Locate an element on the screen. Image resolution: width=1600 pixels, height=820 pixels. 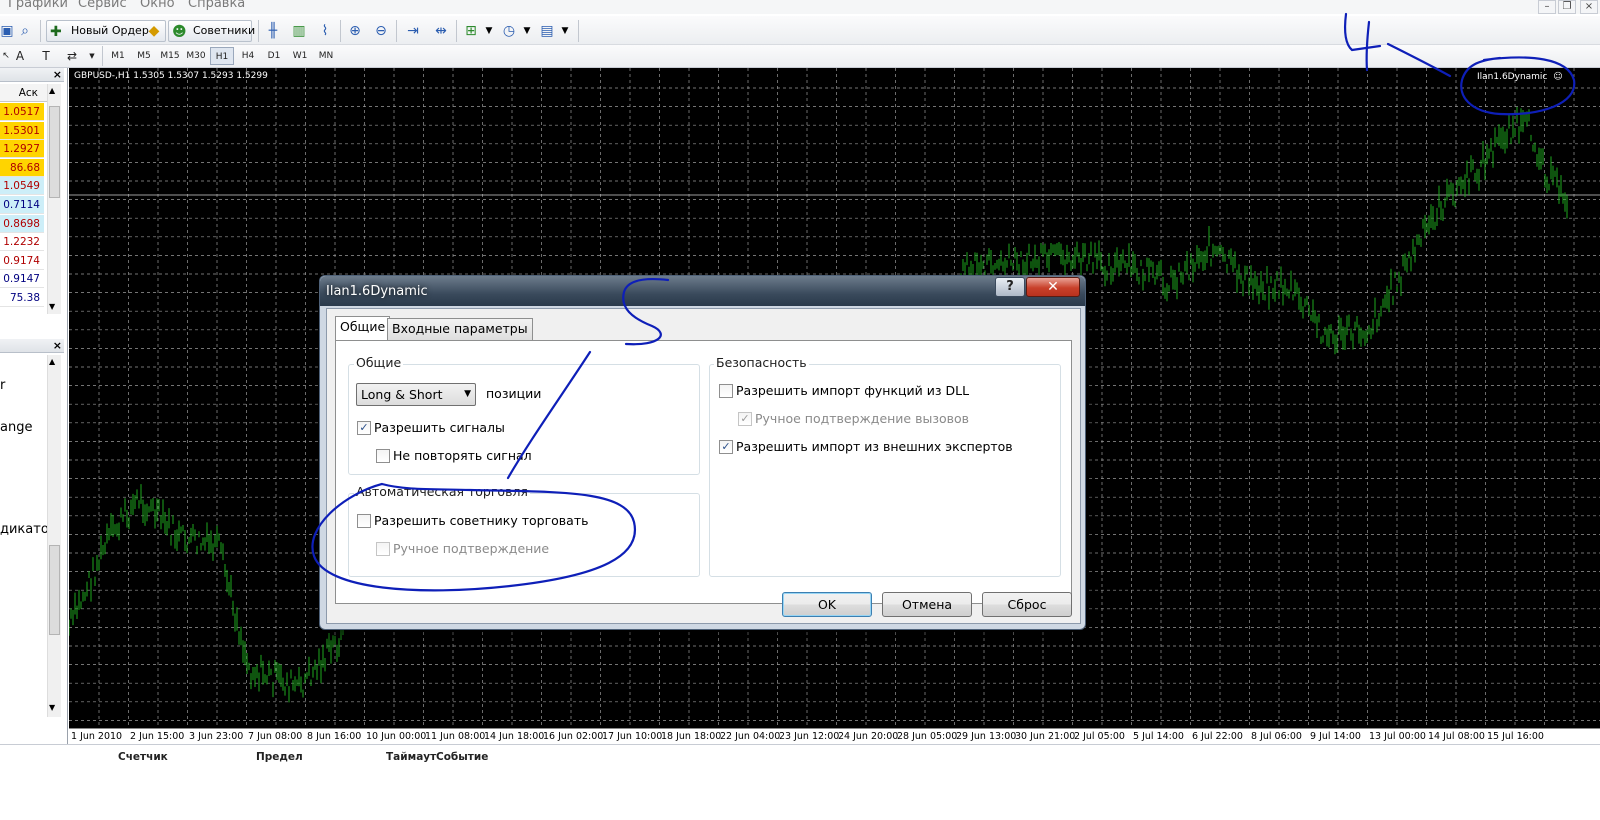
annotation-arrow-to-checkbox is located at coordinates (549, 415).